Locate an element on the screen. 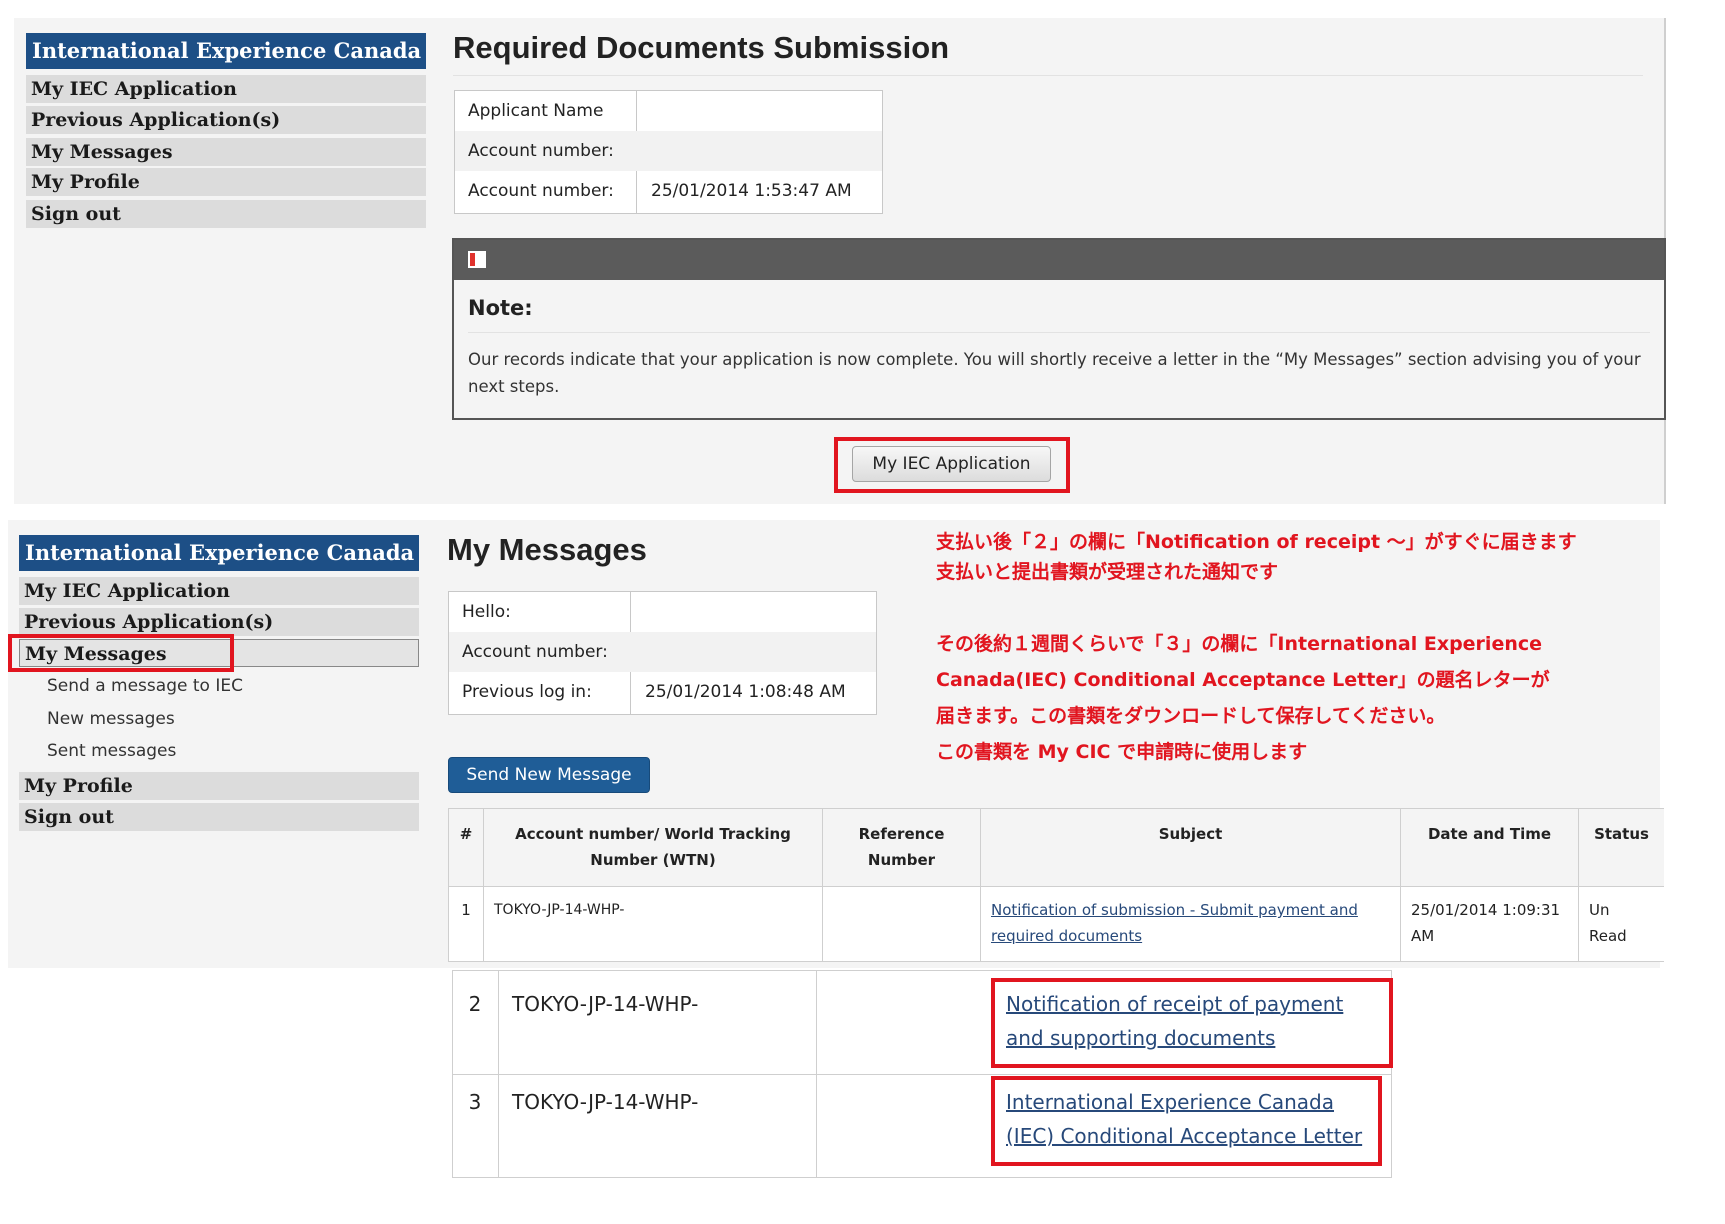 The height and width of the screenshot is (1224, 1725). info-value: 25/01/2014 1:08:48 AM is located at coordinates (745, 692).